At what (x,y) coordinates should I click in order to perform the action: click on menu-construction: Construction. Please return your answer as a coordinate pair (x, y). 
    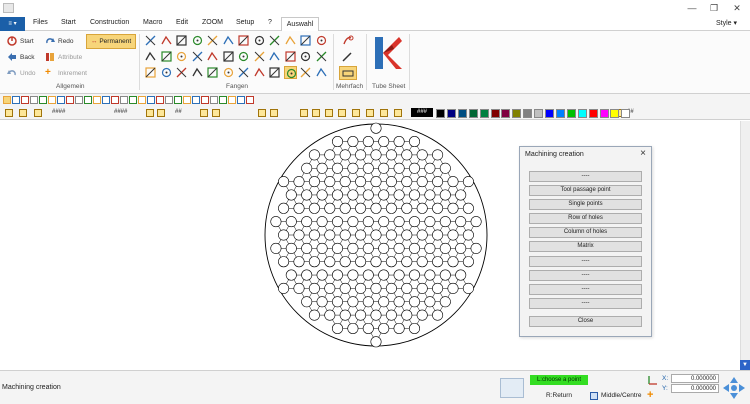
    Looking at the image, I should click on (109, 22).